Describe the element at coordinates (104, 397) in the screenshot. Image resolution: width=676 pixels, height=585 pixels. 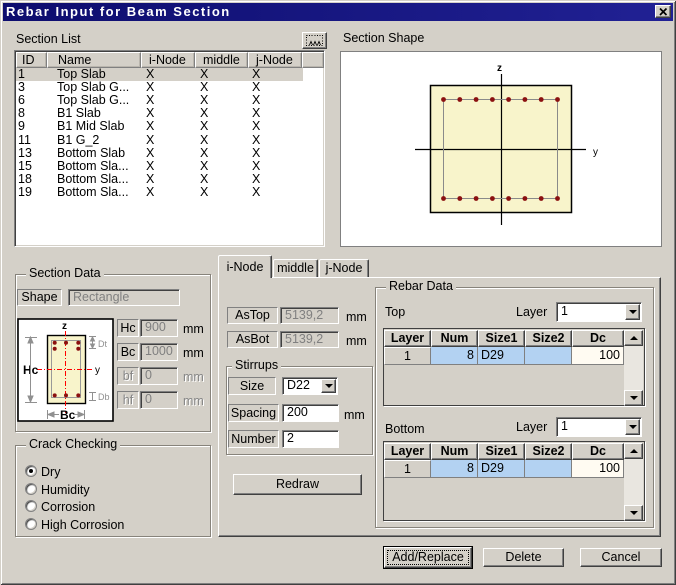
I see `svg-text: Db` at that location.